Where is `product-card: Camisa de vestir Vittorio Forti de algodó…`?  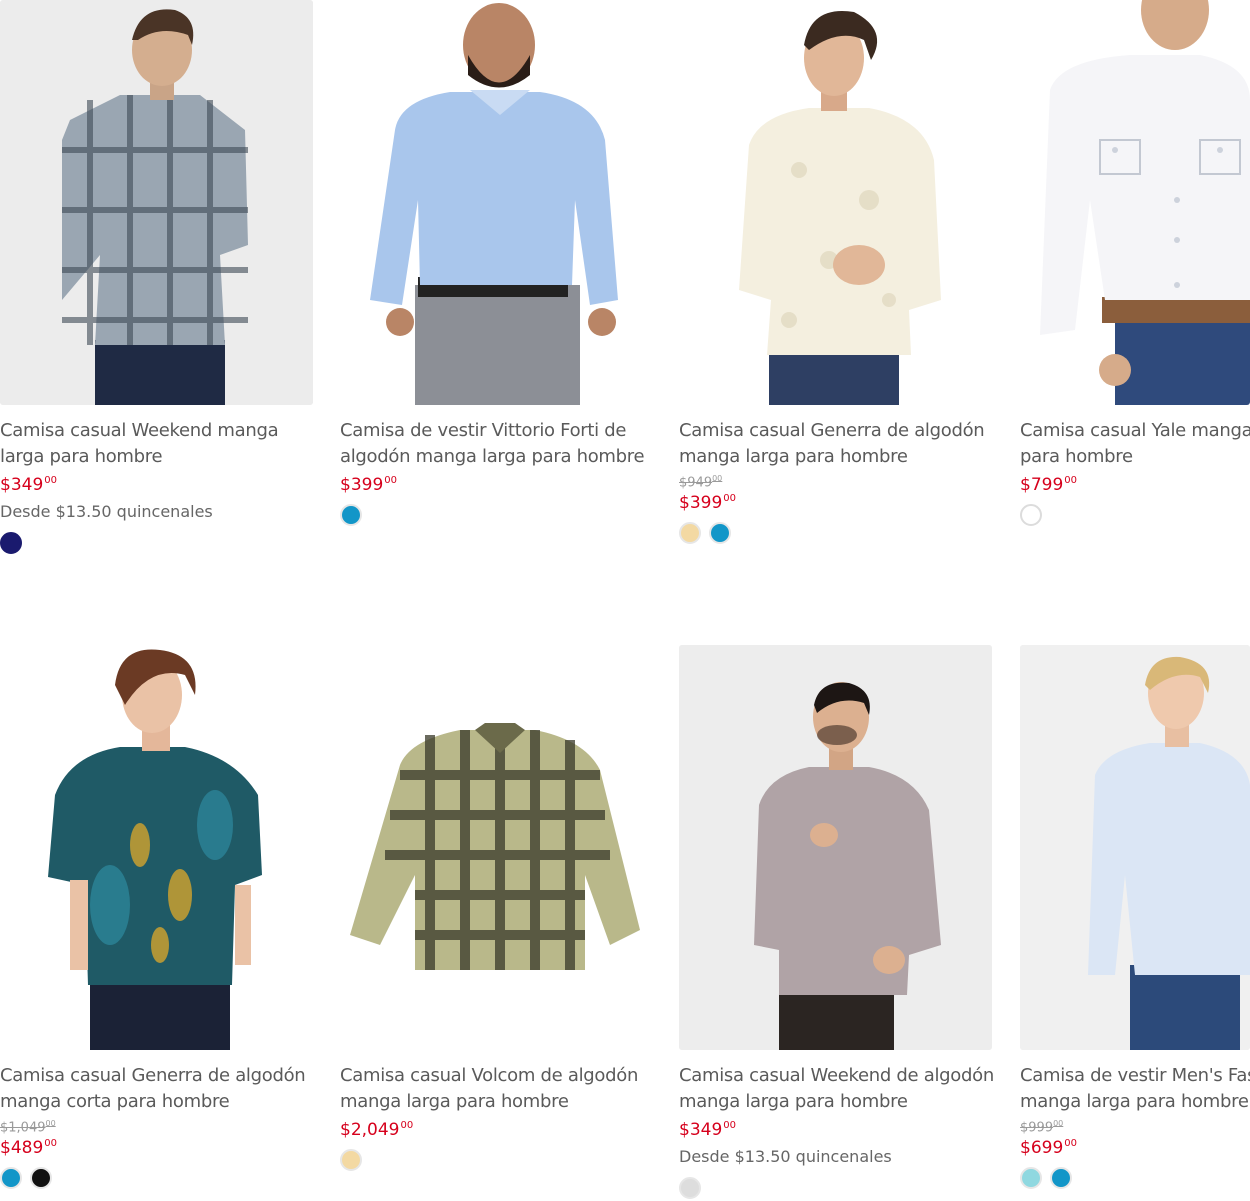 product-card: Camisa de vestir Vittorio Forti de algodó… is located at coordinates (497, 264).